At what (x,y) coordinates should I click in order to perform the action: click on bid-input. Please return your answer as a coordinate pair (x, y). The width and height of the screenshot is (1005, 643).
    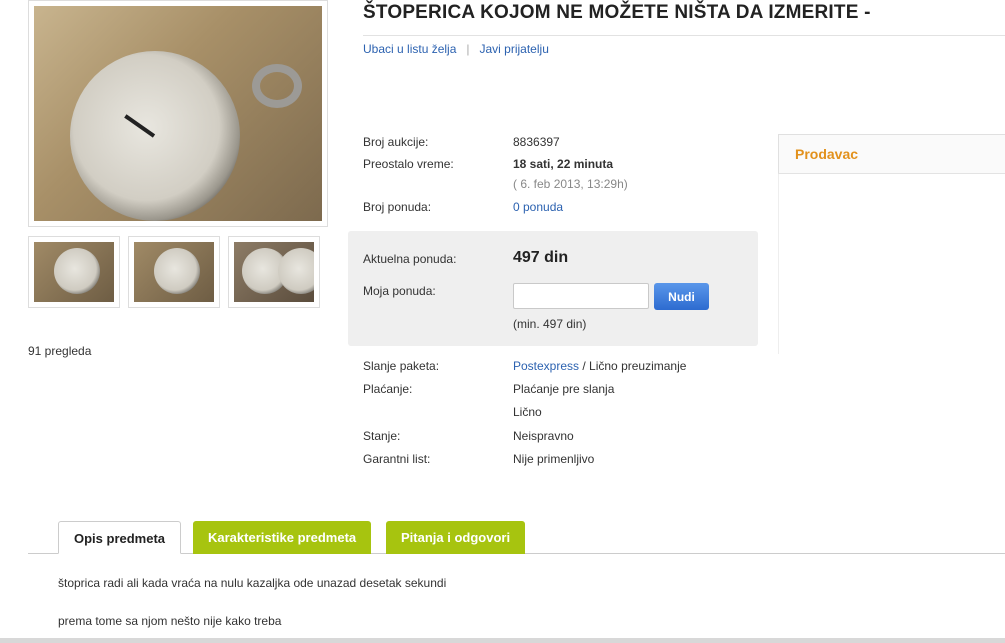
    Looking at the image, I should click on (581, 296).